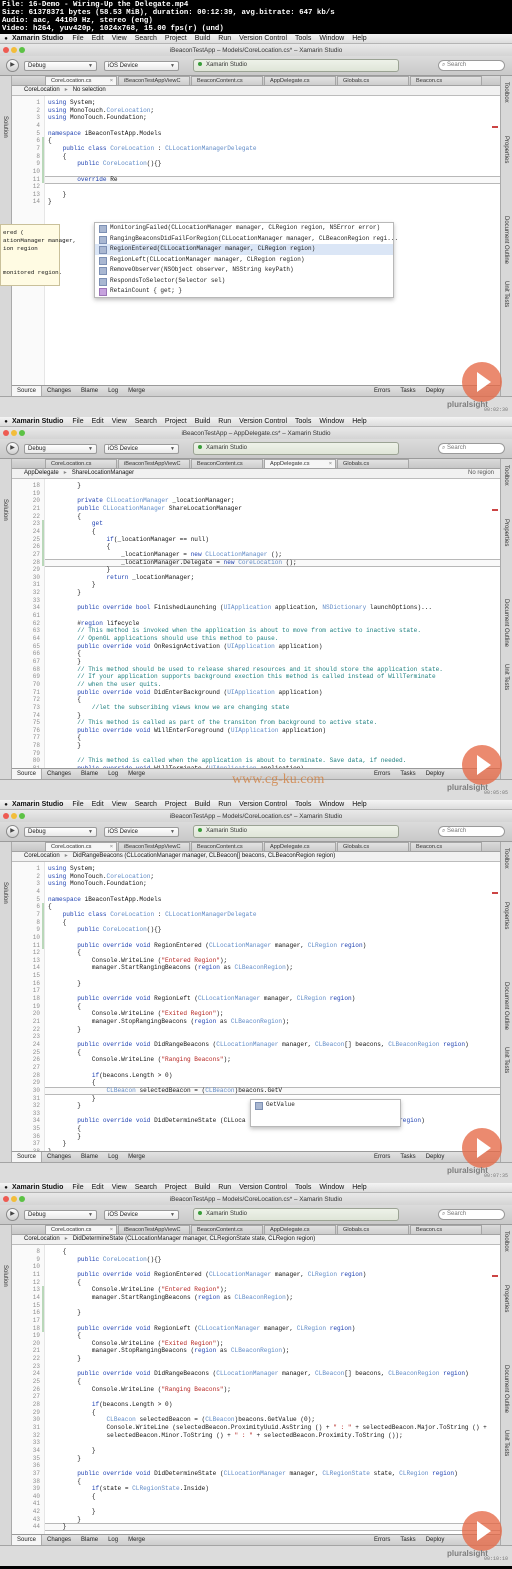 This screenshot has width=512, height=1569. I want to click on configuration-select: Debug ▼, so click(60, 66).